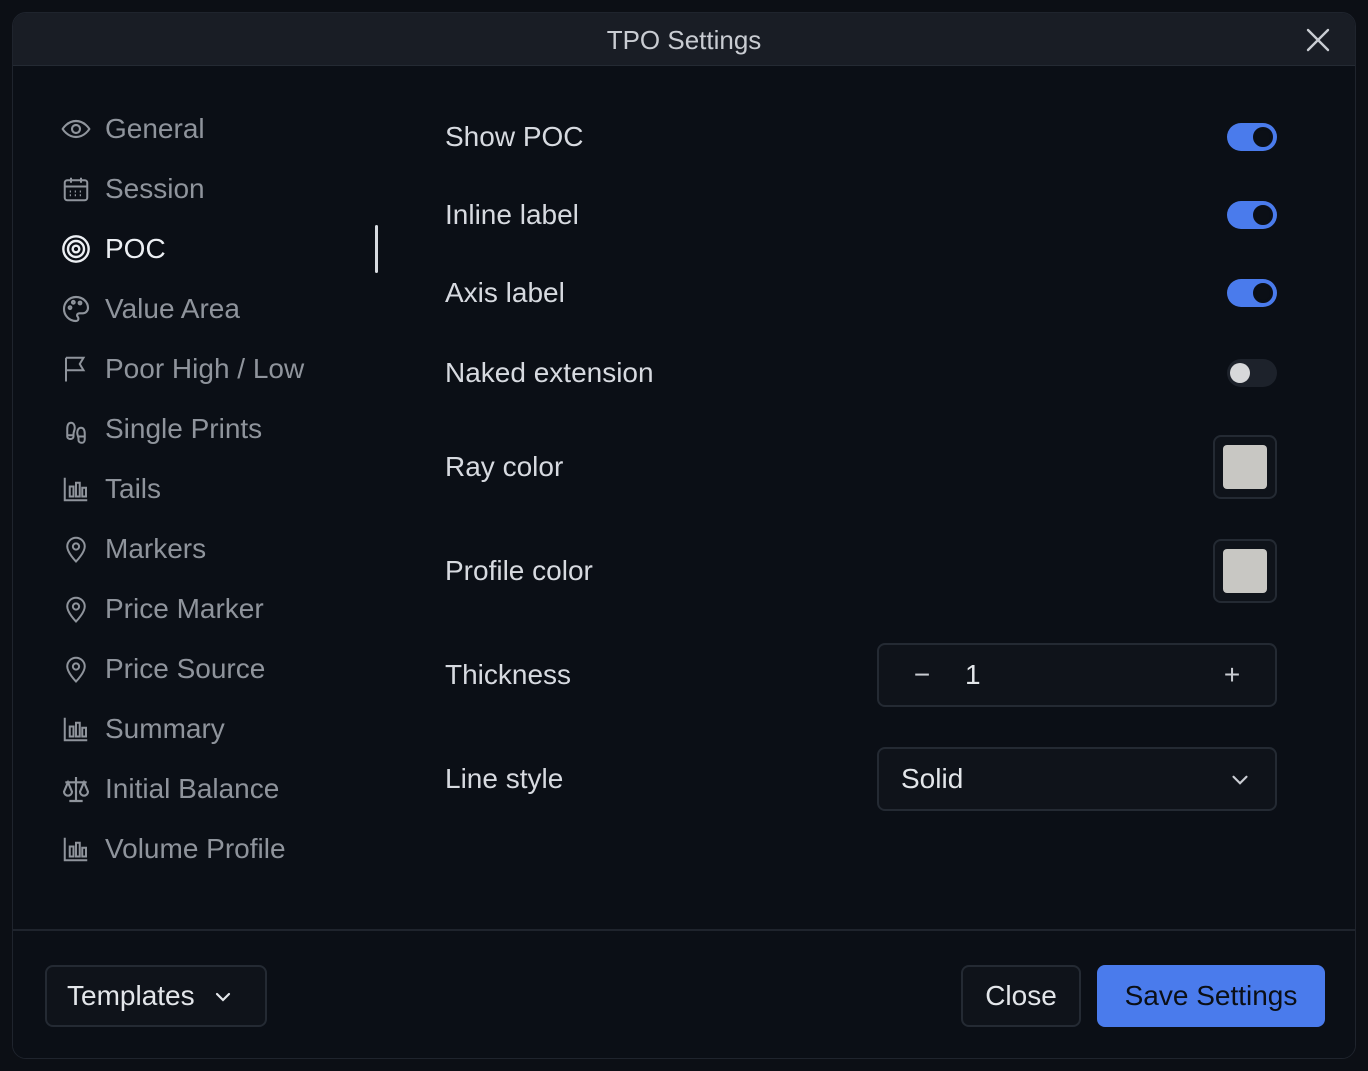 This screenshot has width=1368, height=1071. What do you see at coordinates (1252, 215) in the screenshot?
I see `inline-label-toggle` at bounding box center [1252, 215].